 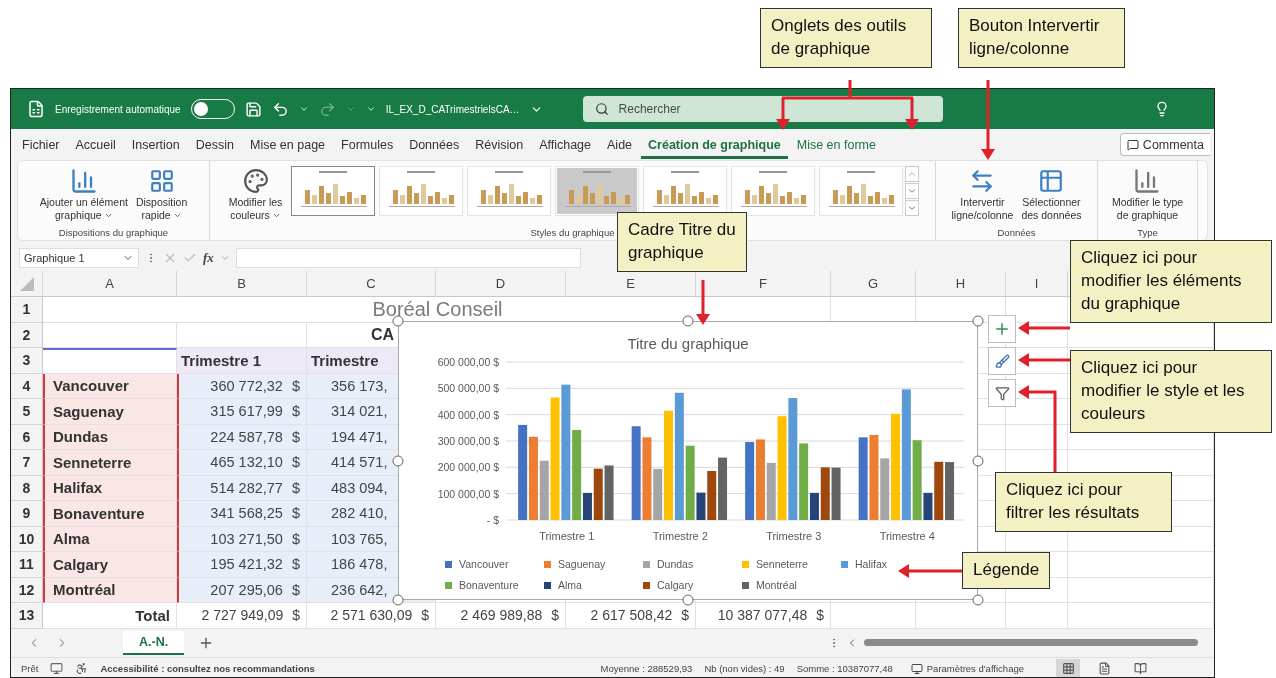 I want to click on legend-label: Vancouver, so click(x=484, y=564).